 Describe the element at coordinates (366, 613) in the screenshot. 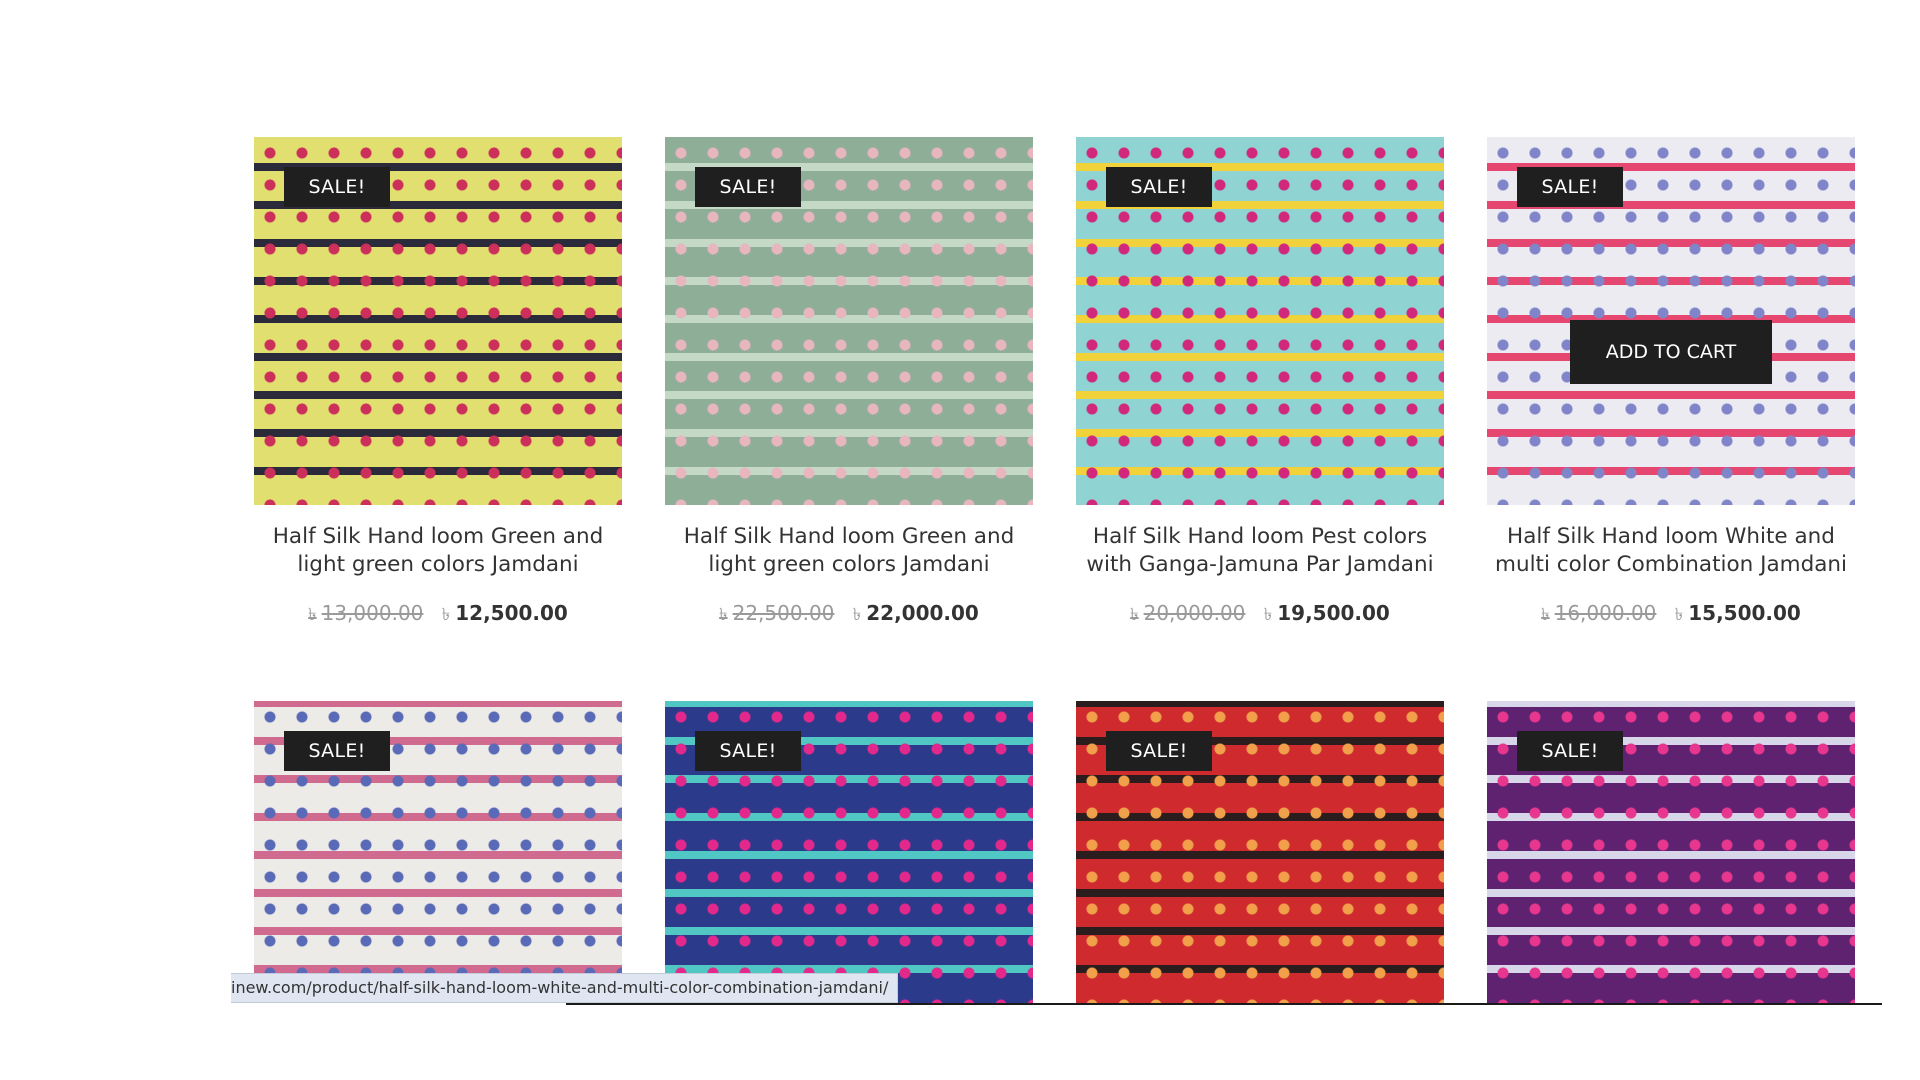

I see `regular-price: ৳ 13,000.00` at that location.